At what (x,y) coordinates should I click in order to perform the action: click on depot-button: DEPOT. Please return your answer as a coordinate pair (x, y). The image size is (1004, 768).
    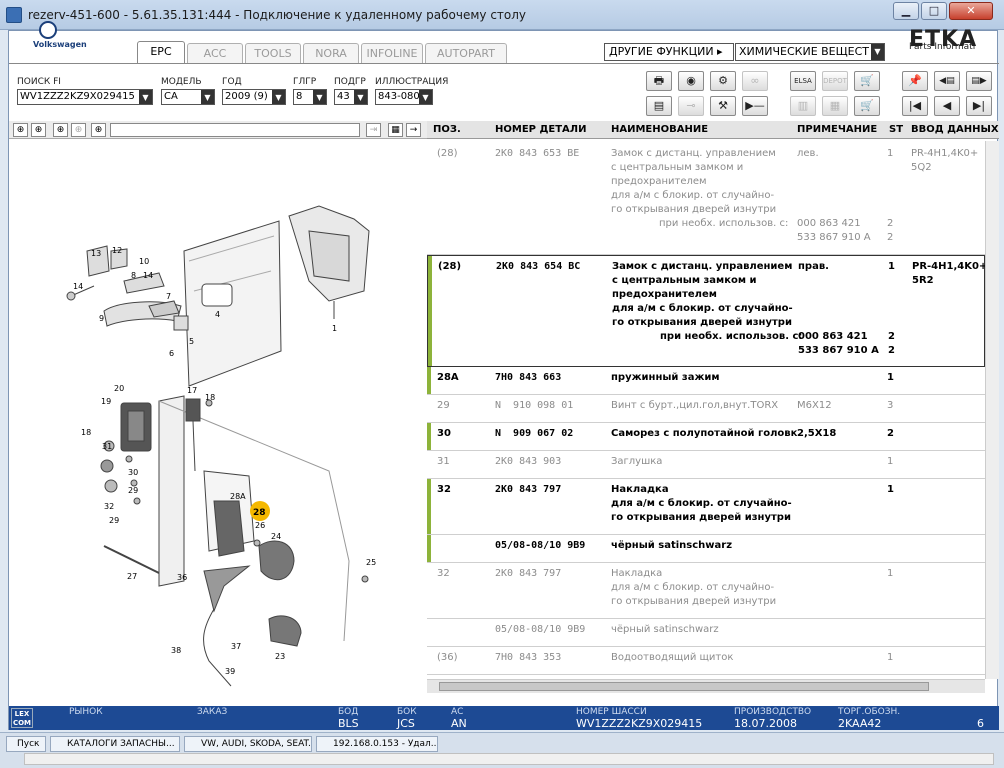
    Looking at the image, I should click on (835, 81).